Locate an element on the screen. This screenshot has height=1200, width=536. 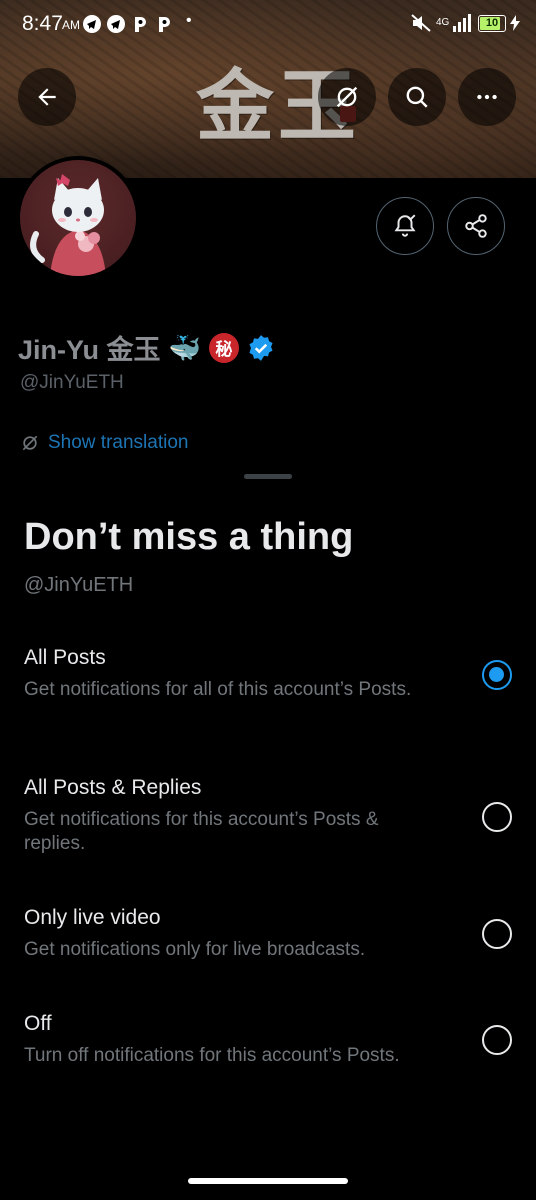
signal-icon is located at coordinates (462, 23).